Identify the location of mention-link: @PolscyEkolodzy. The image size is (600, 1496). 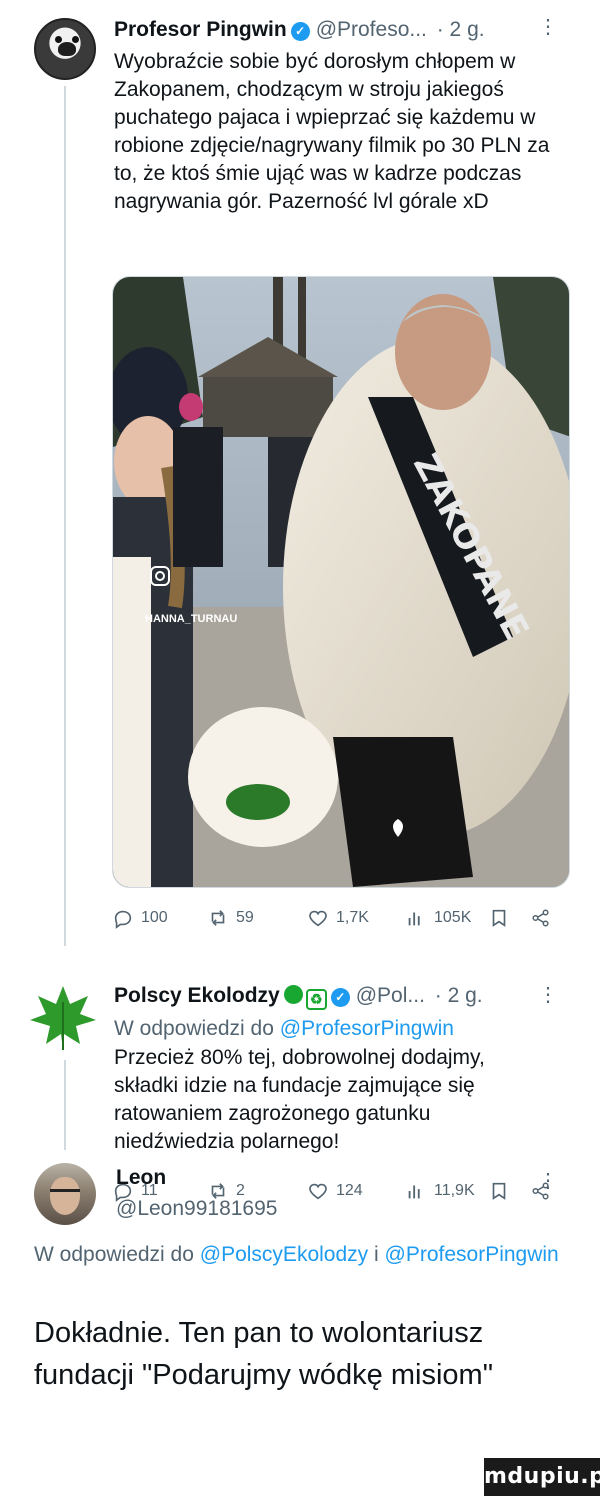
(284, 1254).